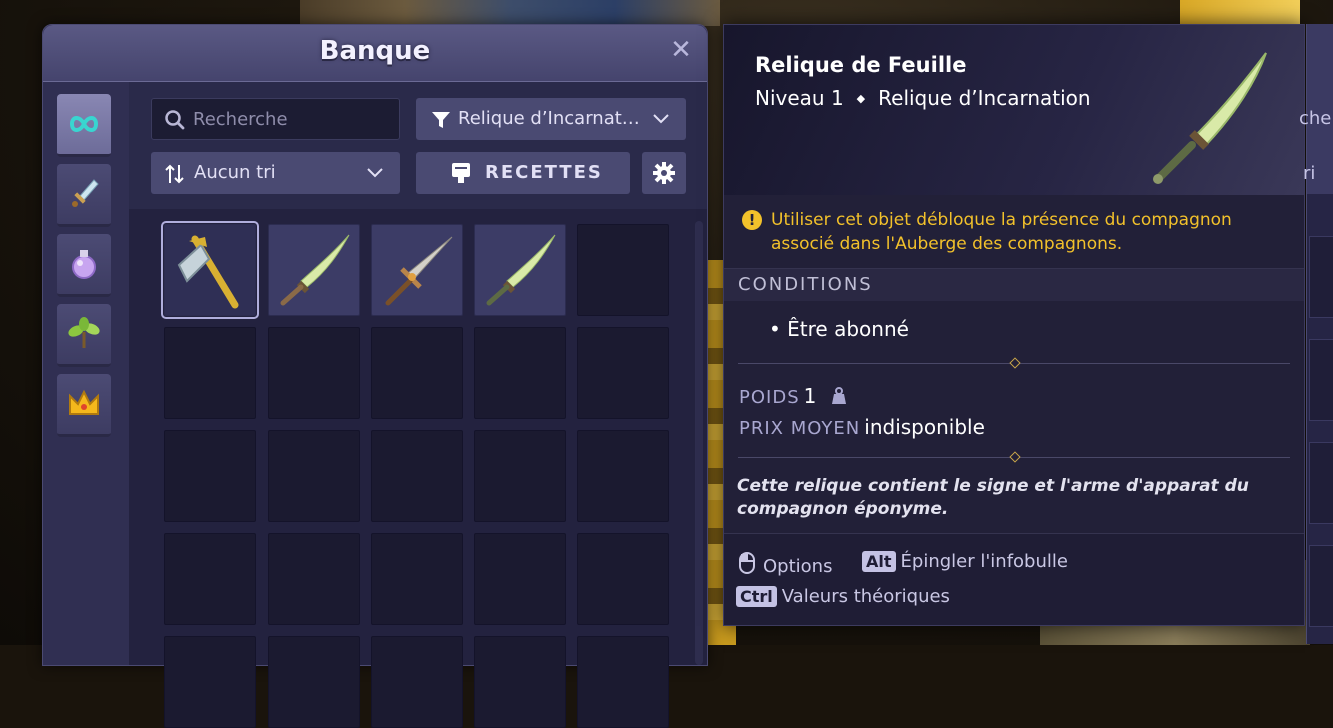  Describe the element at coordinates (984, 561) in the screenshot. I see `pin-label: Épingler l'infobulle` at that location.